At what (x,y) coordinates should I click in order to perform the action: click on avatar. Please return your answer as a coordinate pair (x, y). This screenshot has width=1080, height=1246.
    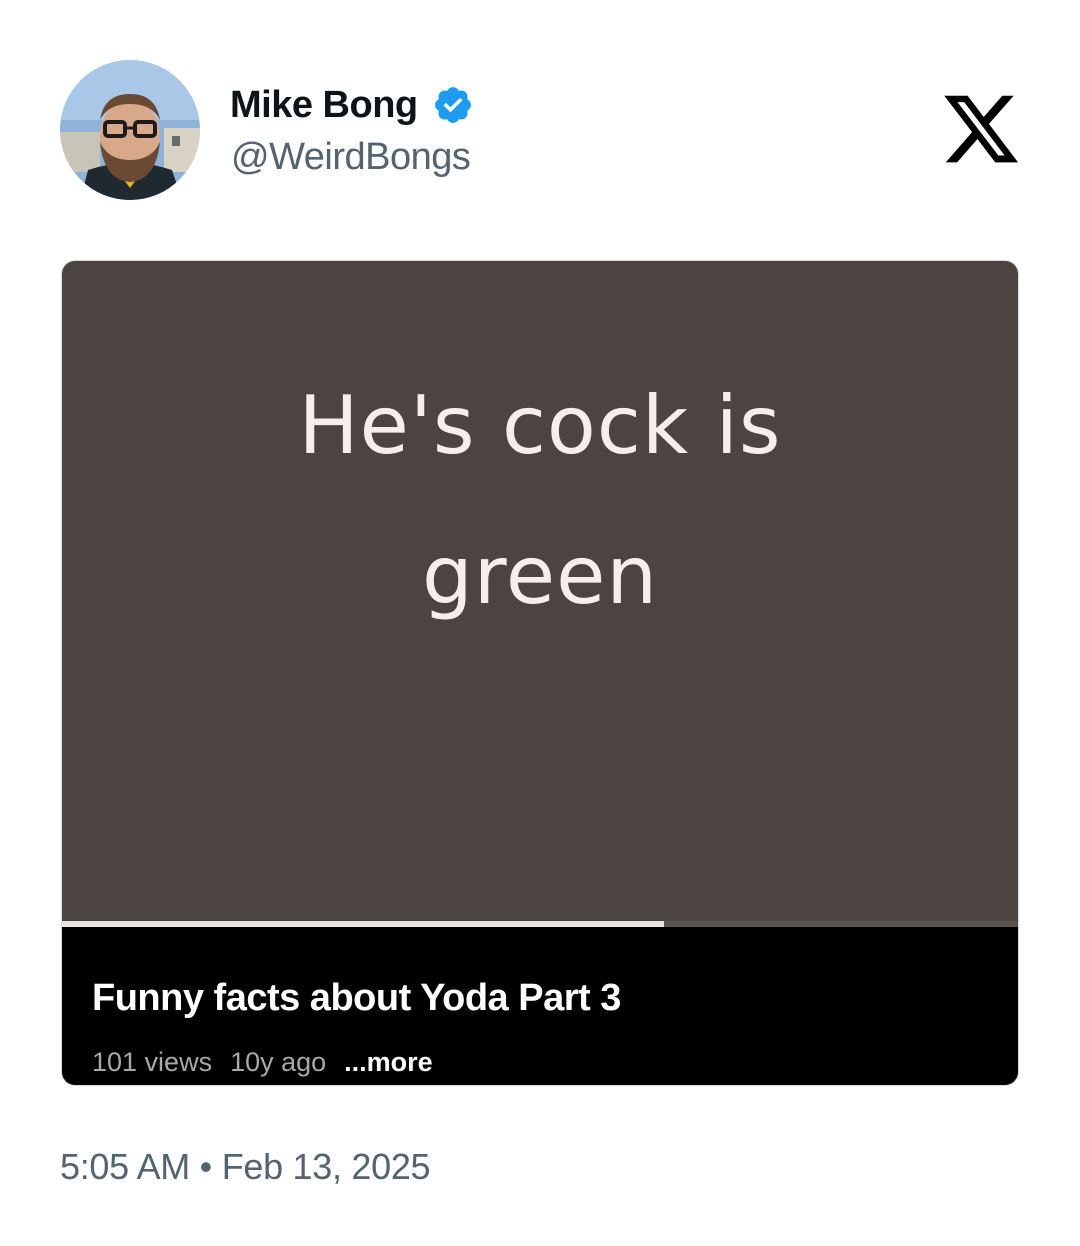
    Looking at the image, I should click on (130, 130).